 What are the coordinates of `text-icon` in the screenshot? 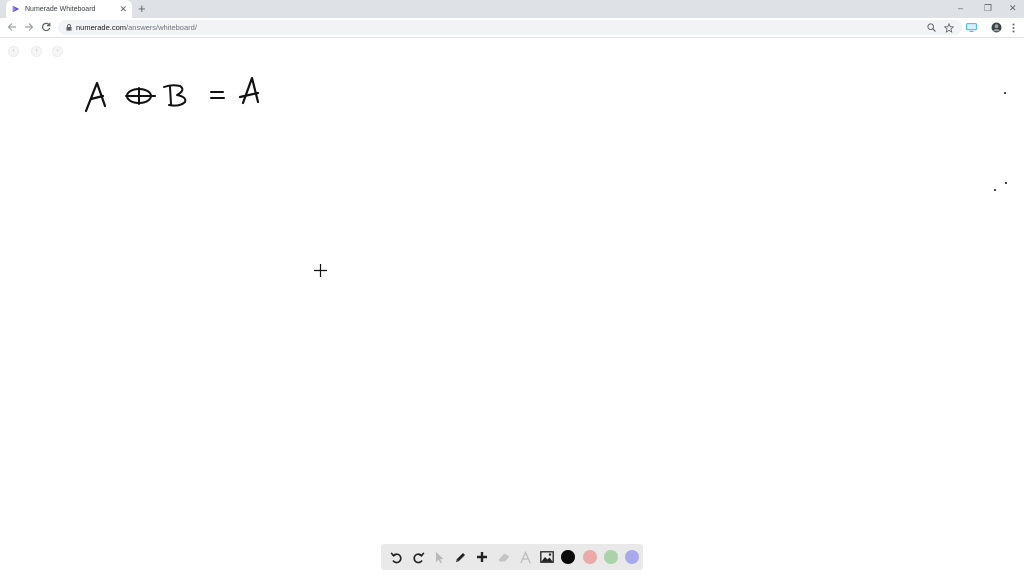 It's located at (525, 556).